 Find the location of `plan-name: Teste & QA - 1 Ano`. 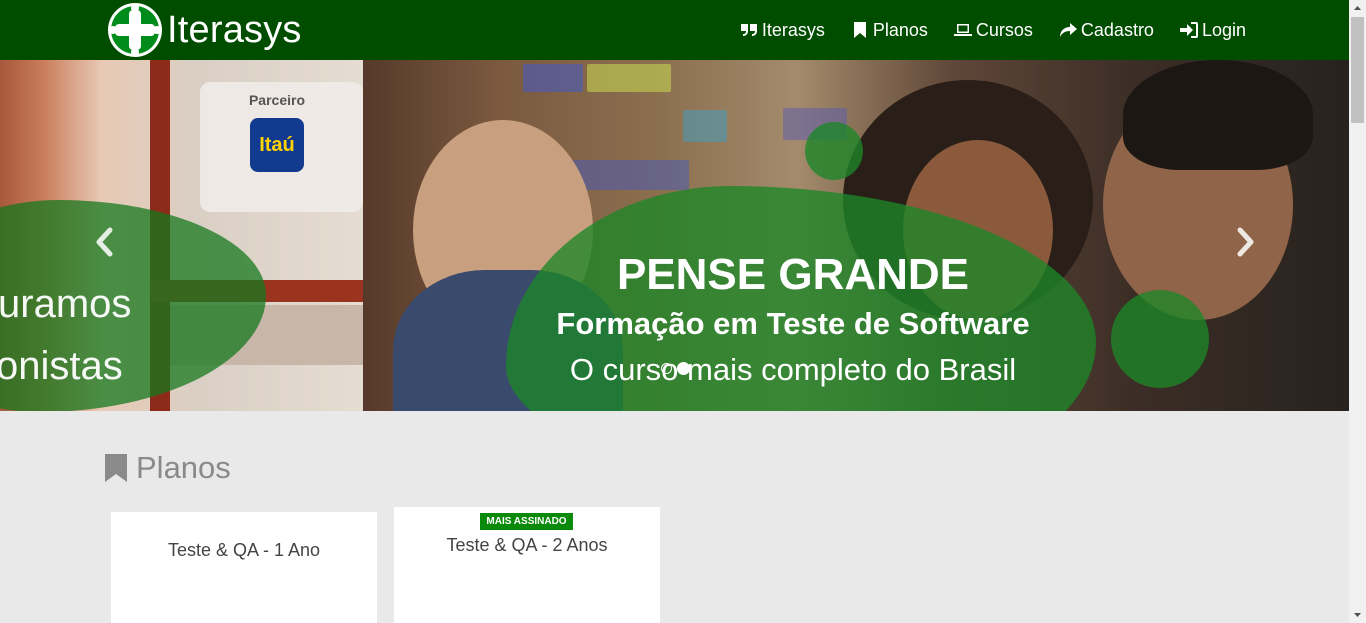

plan-name: Teste & QA - 1 Ano is located at coordinates (244, 550).